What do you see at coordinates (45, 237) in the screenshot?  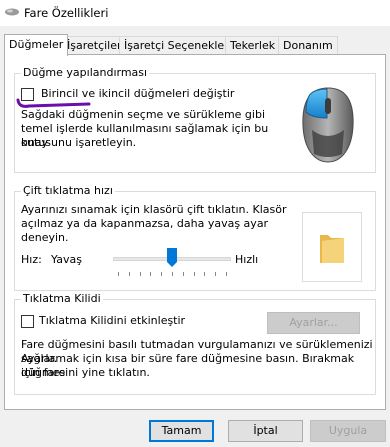 I see `description-line-3: deneyin.` at bounding box center [45, 237].